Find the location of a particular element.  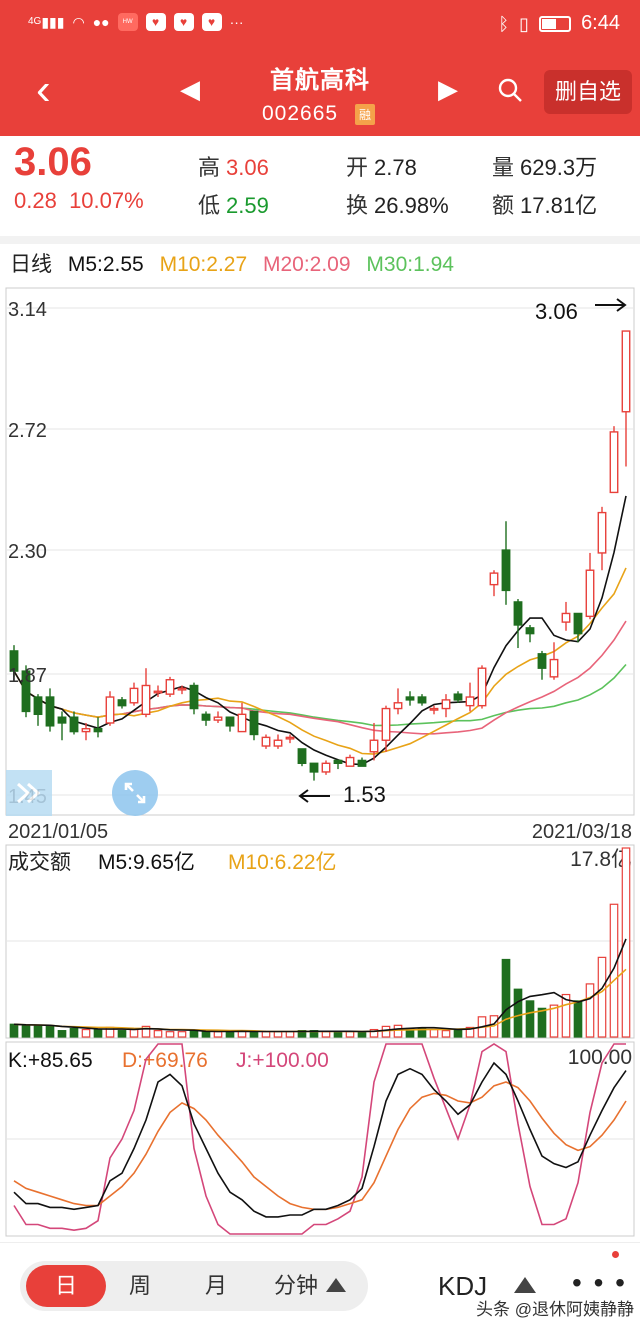

kdj-k-line is located at coordinates (320, 1139).